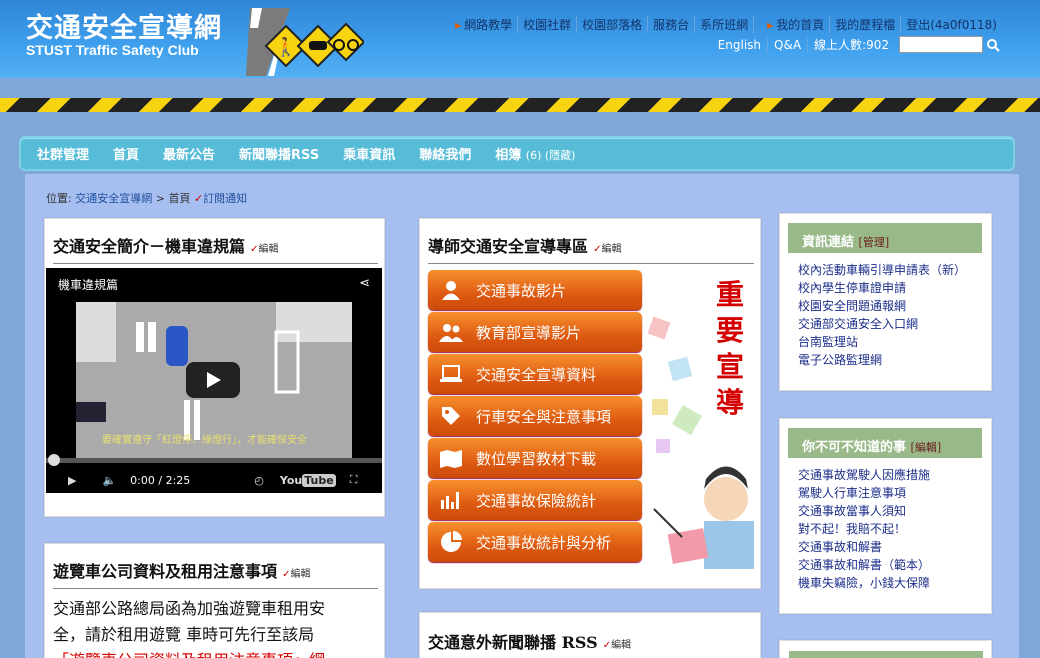 This screenshot has width=1040, height=658. I want to click on list-item: 交通事故和解書, so click(890, 547).